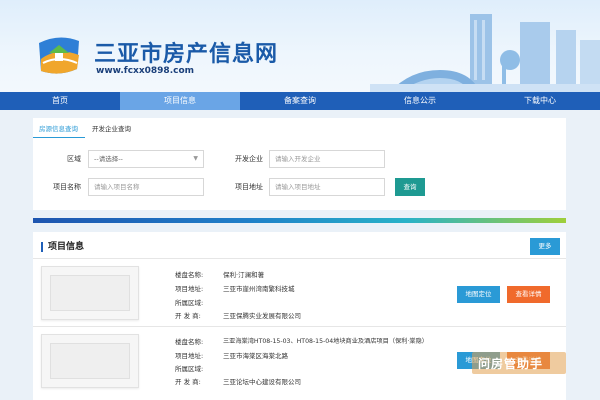 The height and width of the screenshot is (400, 600). Describe the element at coordinates (255, 356) in the screenshot. I see `project-address-value: 三亚市海棠区海棠北路` at that location.